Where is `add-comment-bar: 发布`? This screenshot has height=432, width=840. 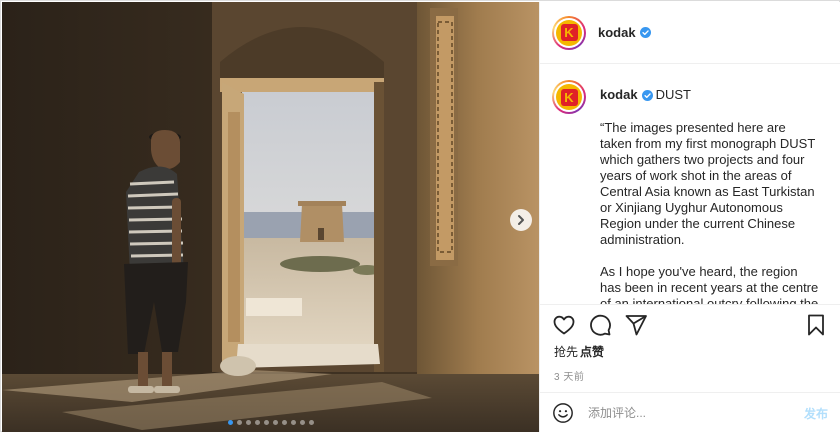 add-comment-bar: 发布 is located at coordinates (690, 412).